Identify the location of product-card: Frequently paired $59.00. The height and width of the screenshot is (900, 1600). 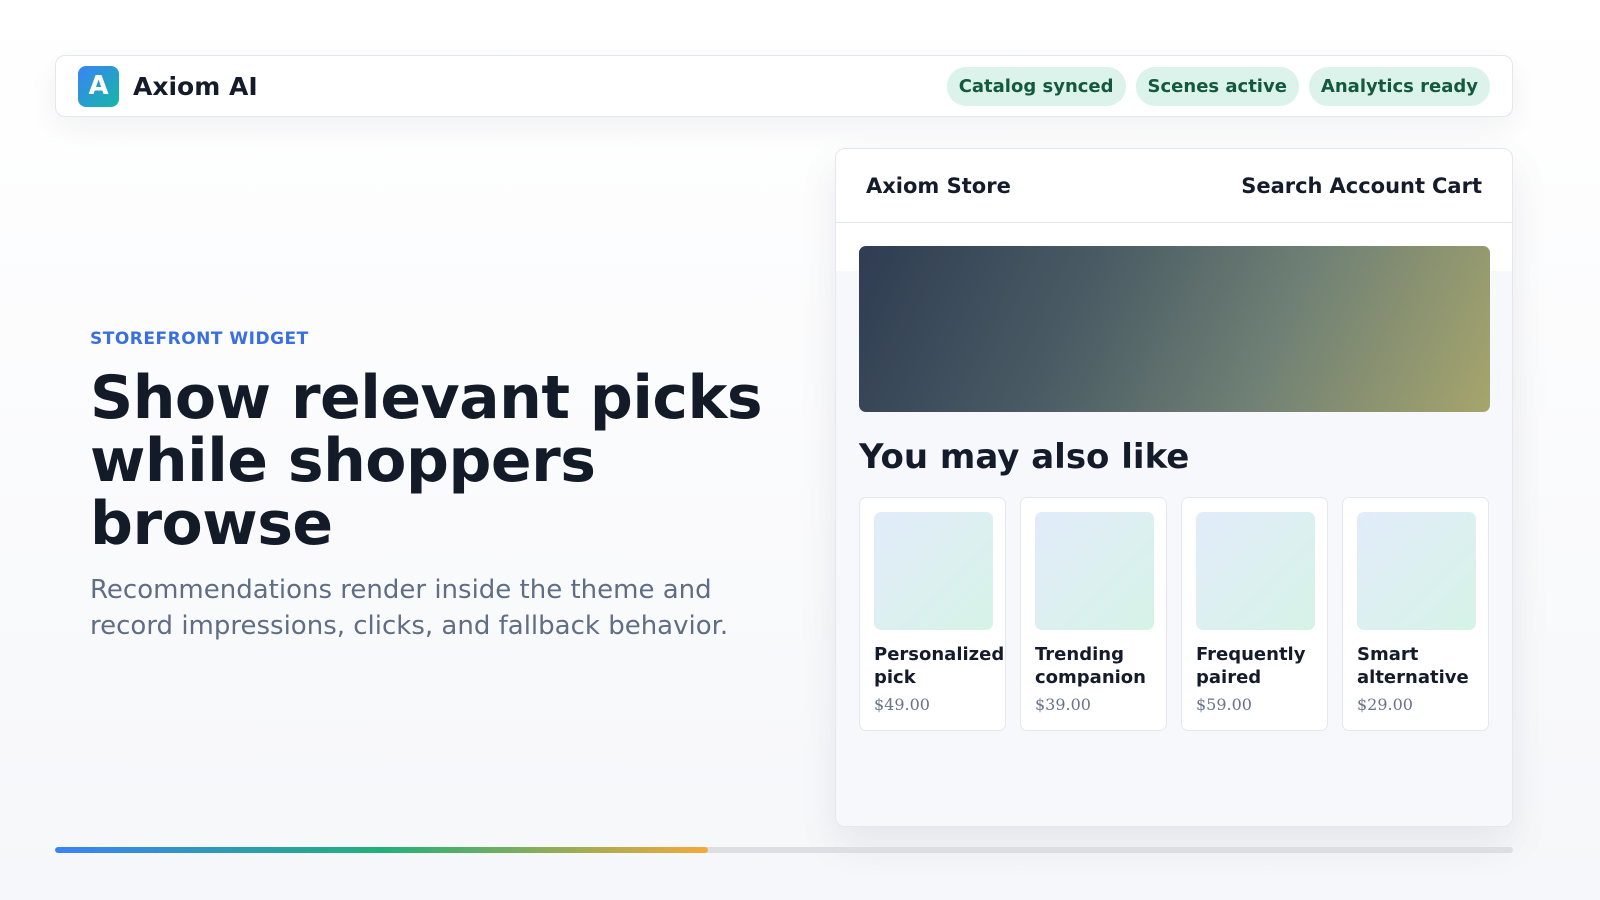
(1254, 614).